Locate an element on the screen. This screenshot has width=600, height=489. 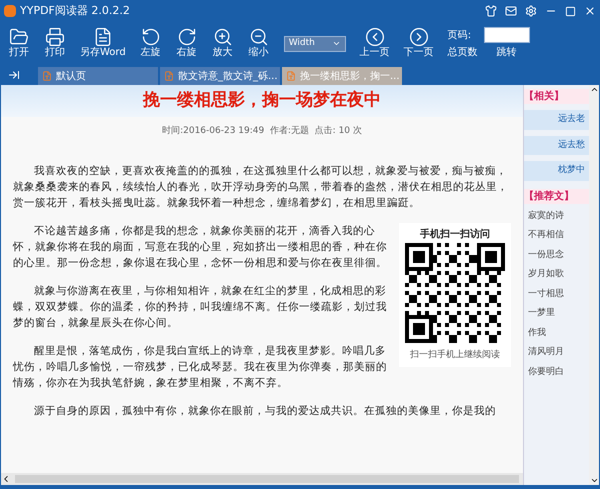
toolbar-button: 左旋 is located at coordinates (151, 43).